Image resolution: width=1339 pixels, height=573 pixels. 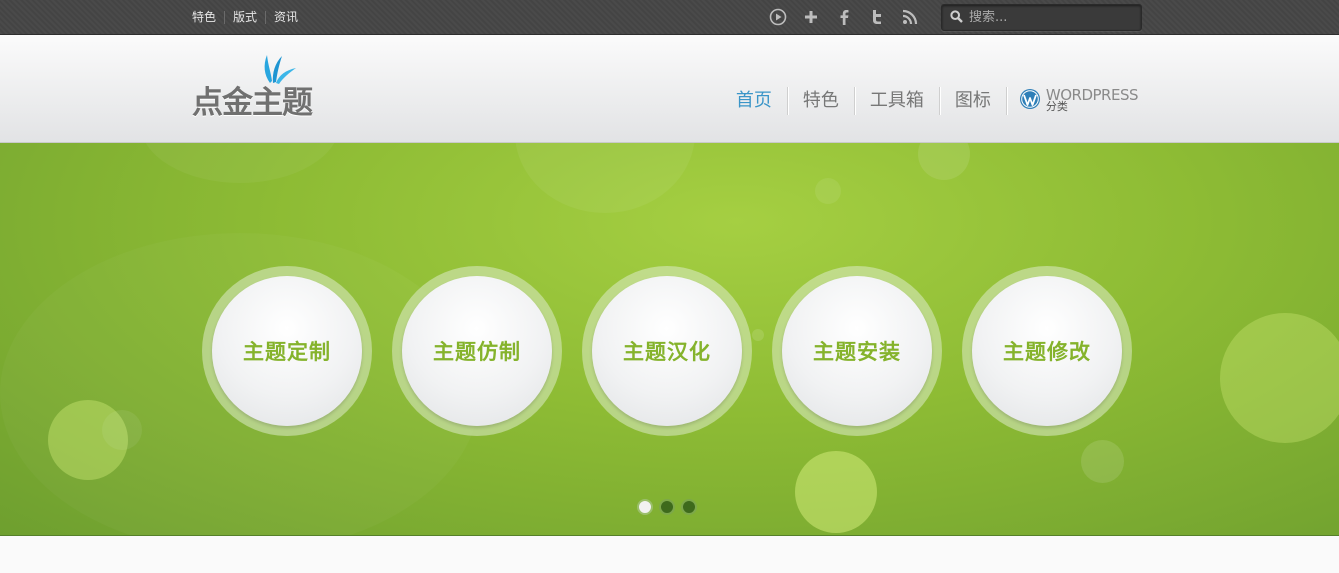 I want to click on slider-pagination, so click(x=670, y=507).